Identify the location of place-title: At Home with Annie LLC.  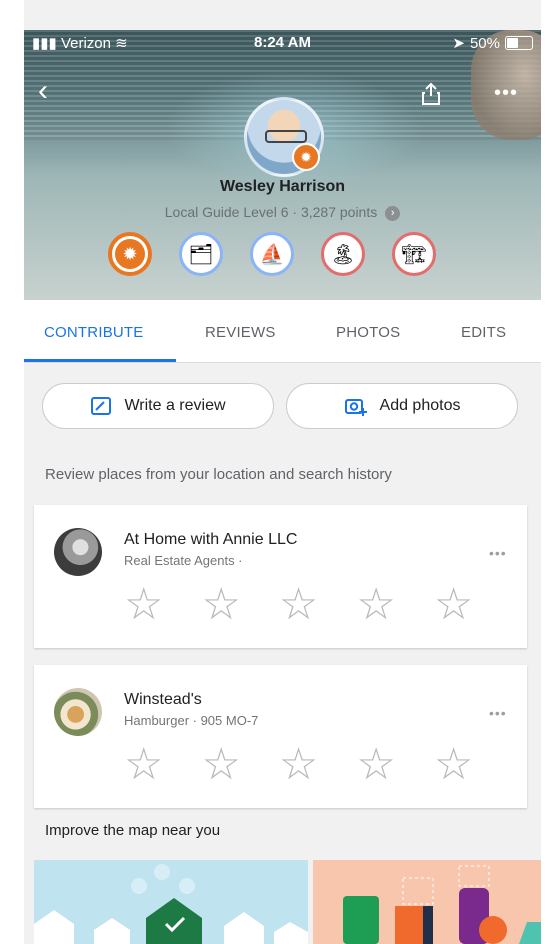
(211, 539).